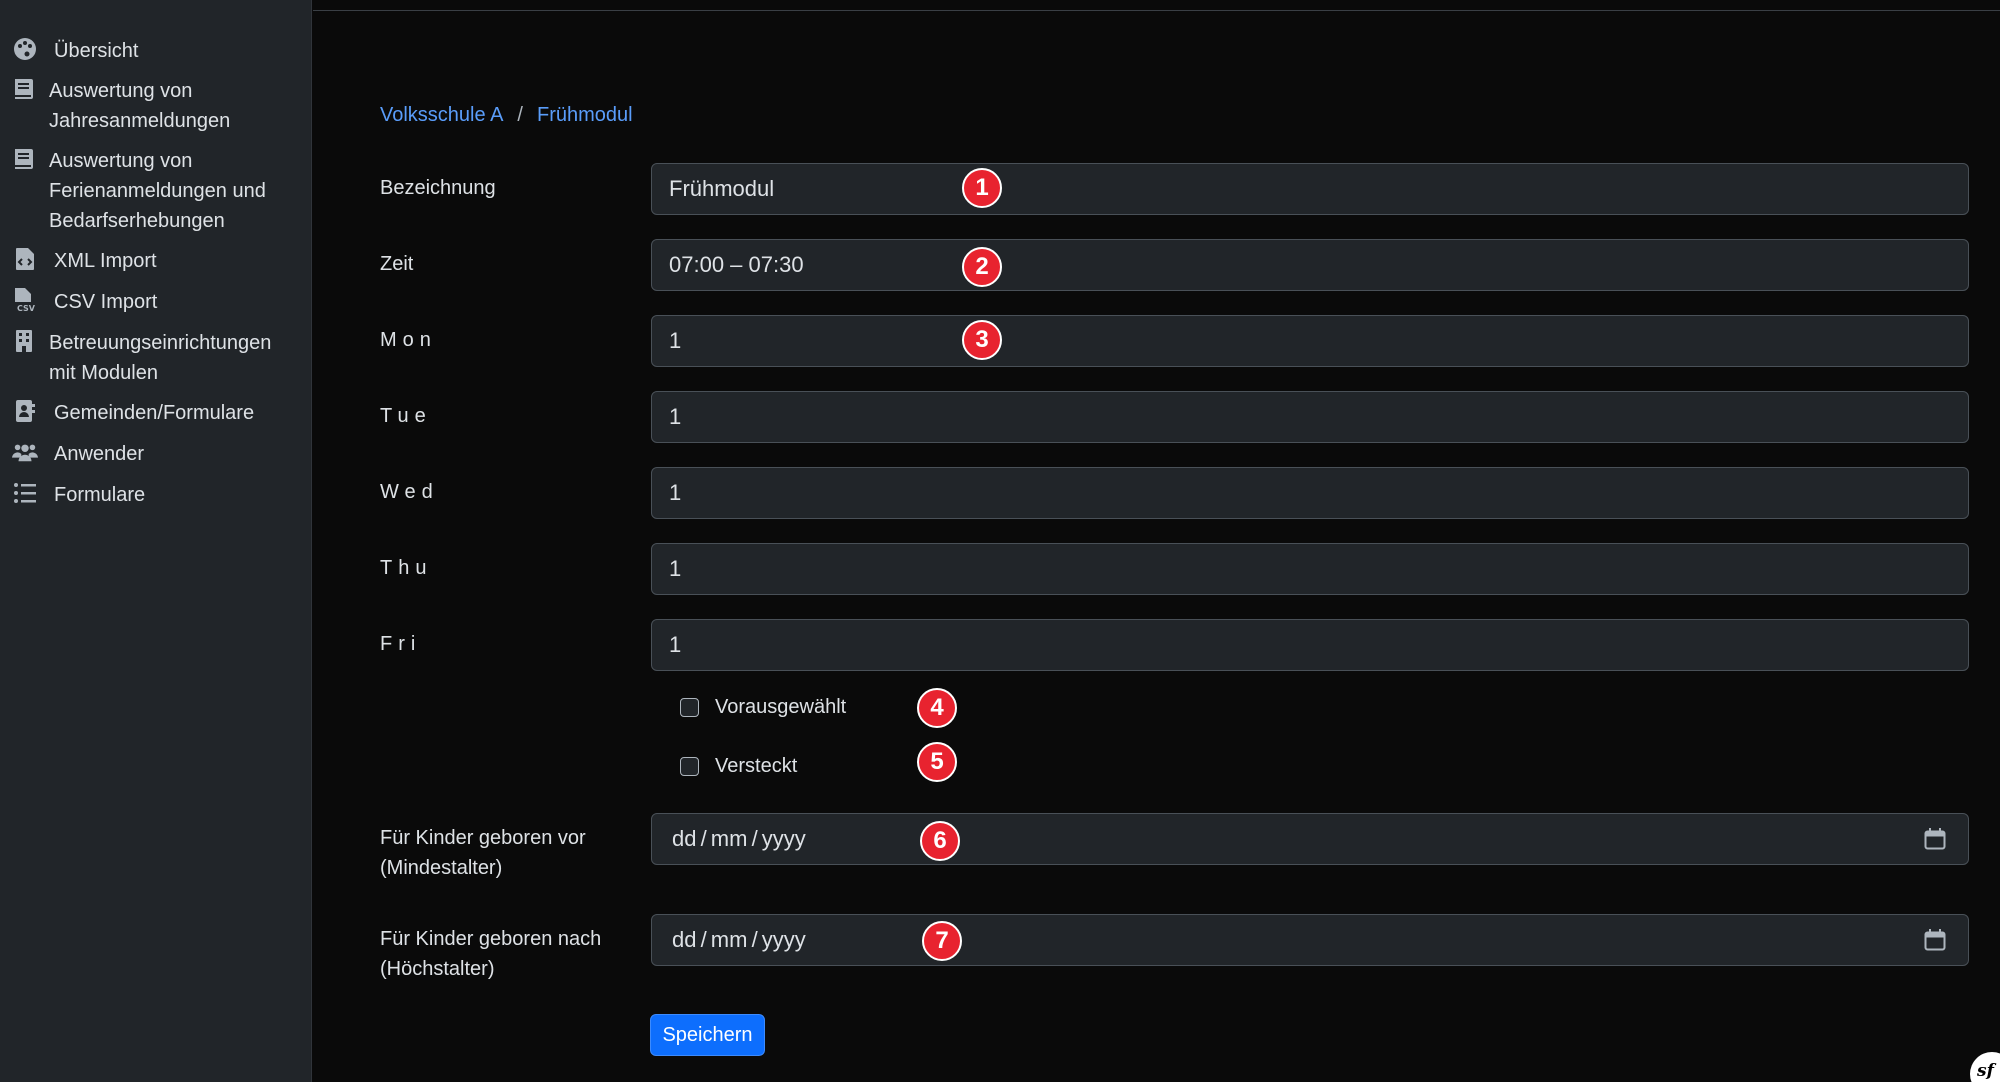 The image size is (2000, 1082). I want to click on vorausgewaehlt-checkbox, so click(689, 707).